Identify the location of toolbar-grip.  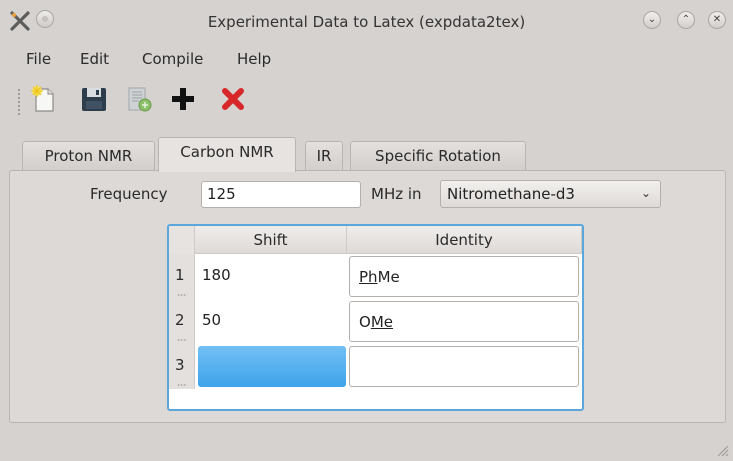
(19, 102).